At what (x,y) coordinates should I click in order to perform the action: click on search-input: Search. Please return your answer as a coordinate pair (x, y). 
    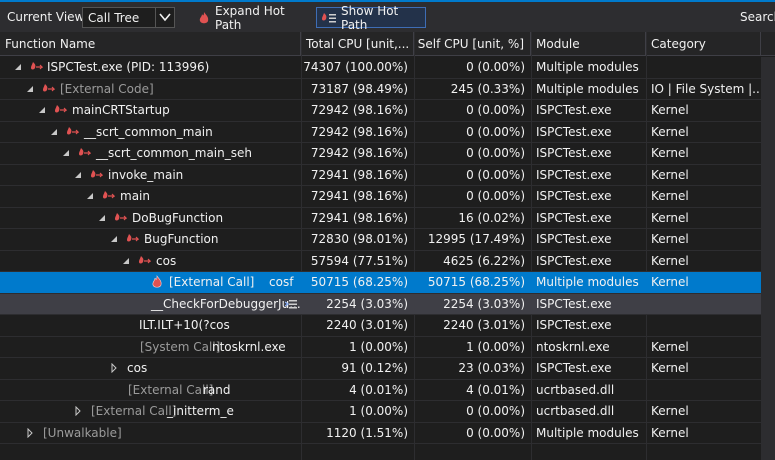
    Looking at the image, I should click on (757, 17).